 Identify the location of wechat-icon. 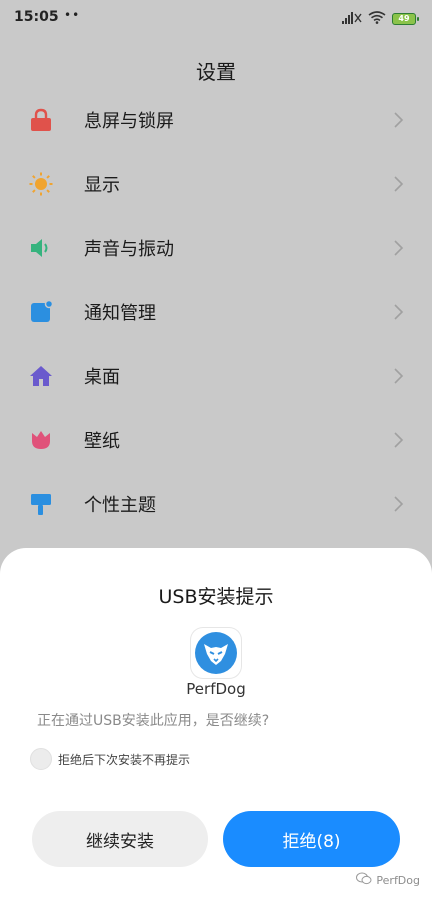
(364, 880).